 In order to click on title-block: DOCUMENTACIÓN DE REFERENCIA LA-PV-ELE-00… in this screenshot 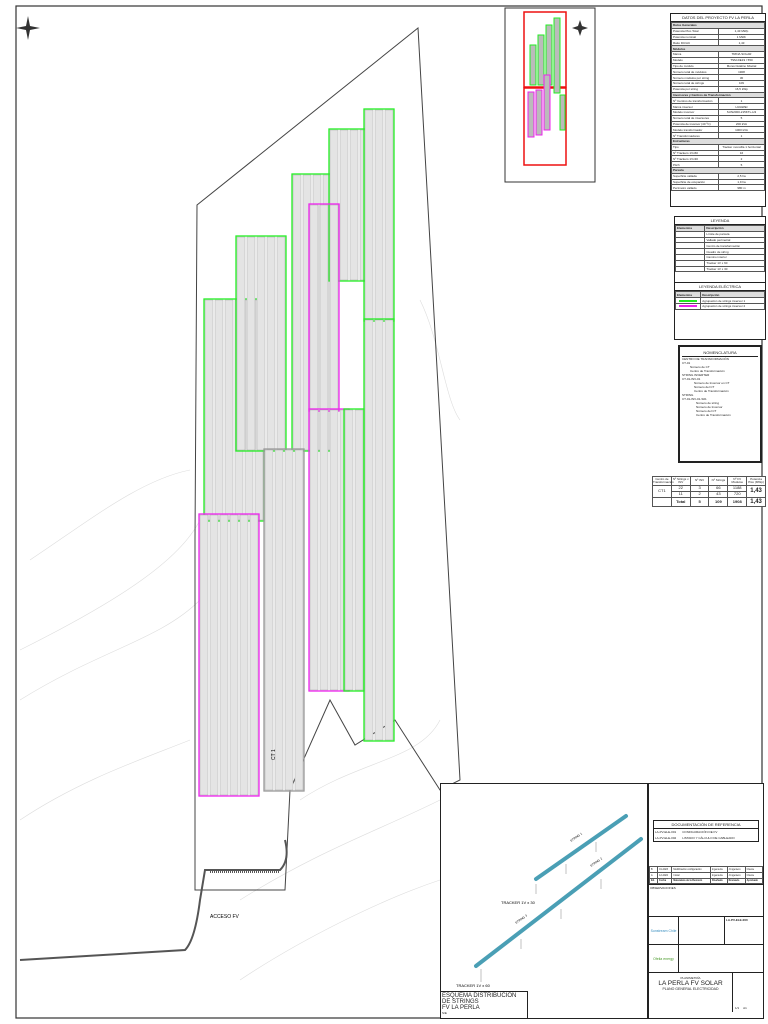, I will do `click(706, 901)`.